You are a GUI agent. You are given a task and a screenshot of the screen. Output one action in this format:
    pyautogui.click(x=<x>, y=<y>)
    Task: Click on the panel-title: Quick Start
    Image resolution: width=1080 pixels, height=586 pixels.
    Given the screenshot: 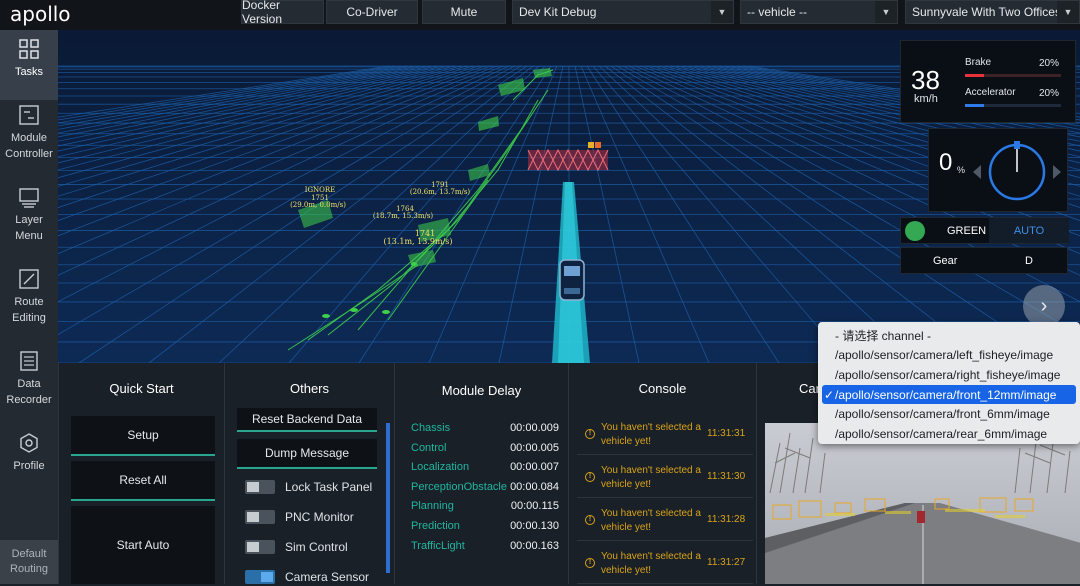 What is the action you would take?
    pyautogui.click(x=141, y=388)
    